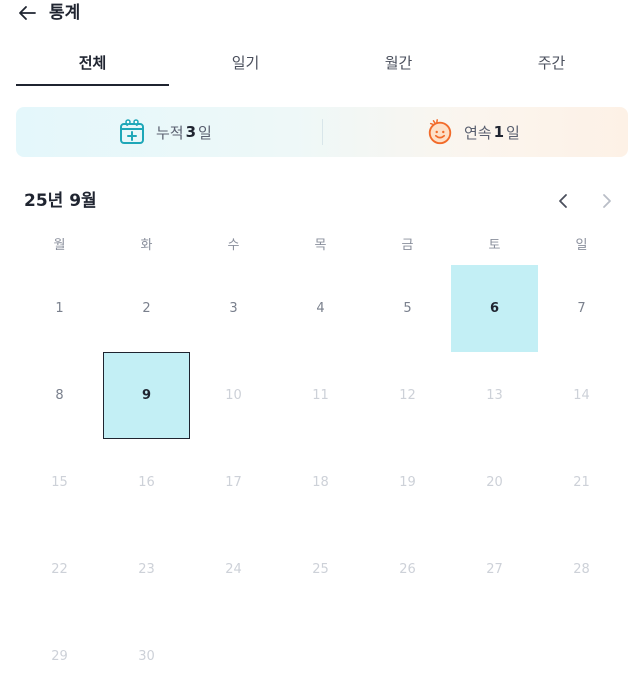 This screenshot has height=687, width=640. I want to click on tab-diary: 일기, so click(245, 65).